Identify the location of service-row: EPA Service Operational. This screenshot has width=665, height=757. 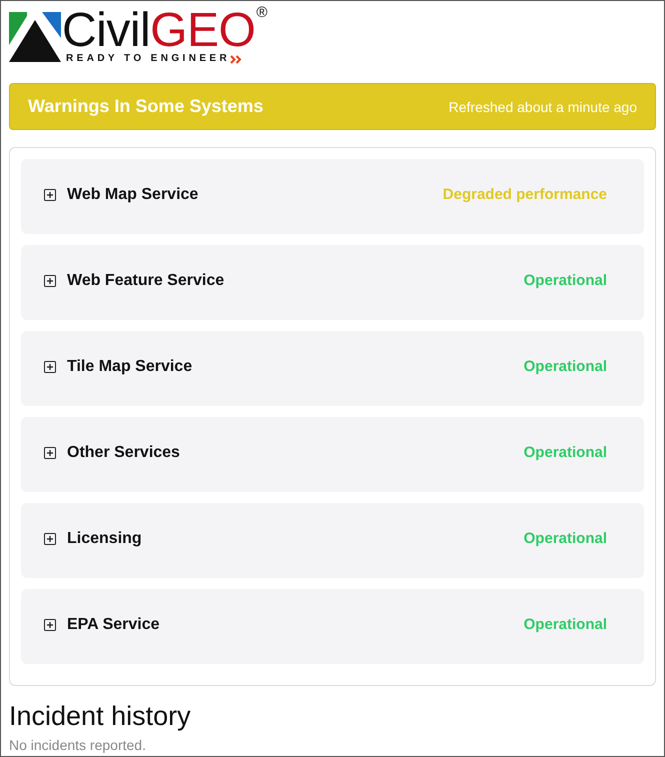
(332, 626).